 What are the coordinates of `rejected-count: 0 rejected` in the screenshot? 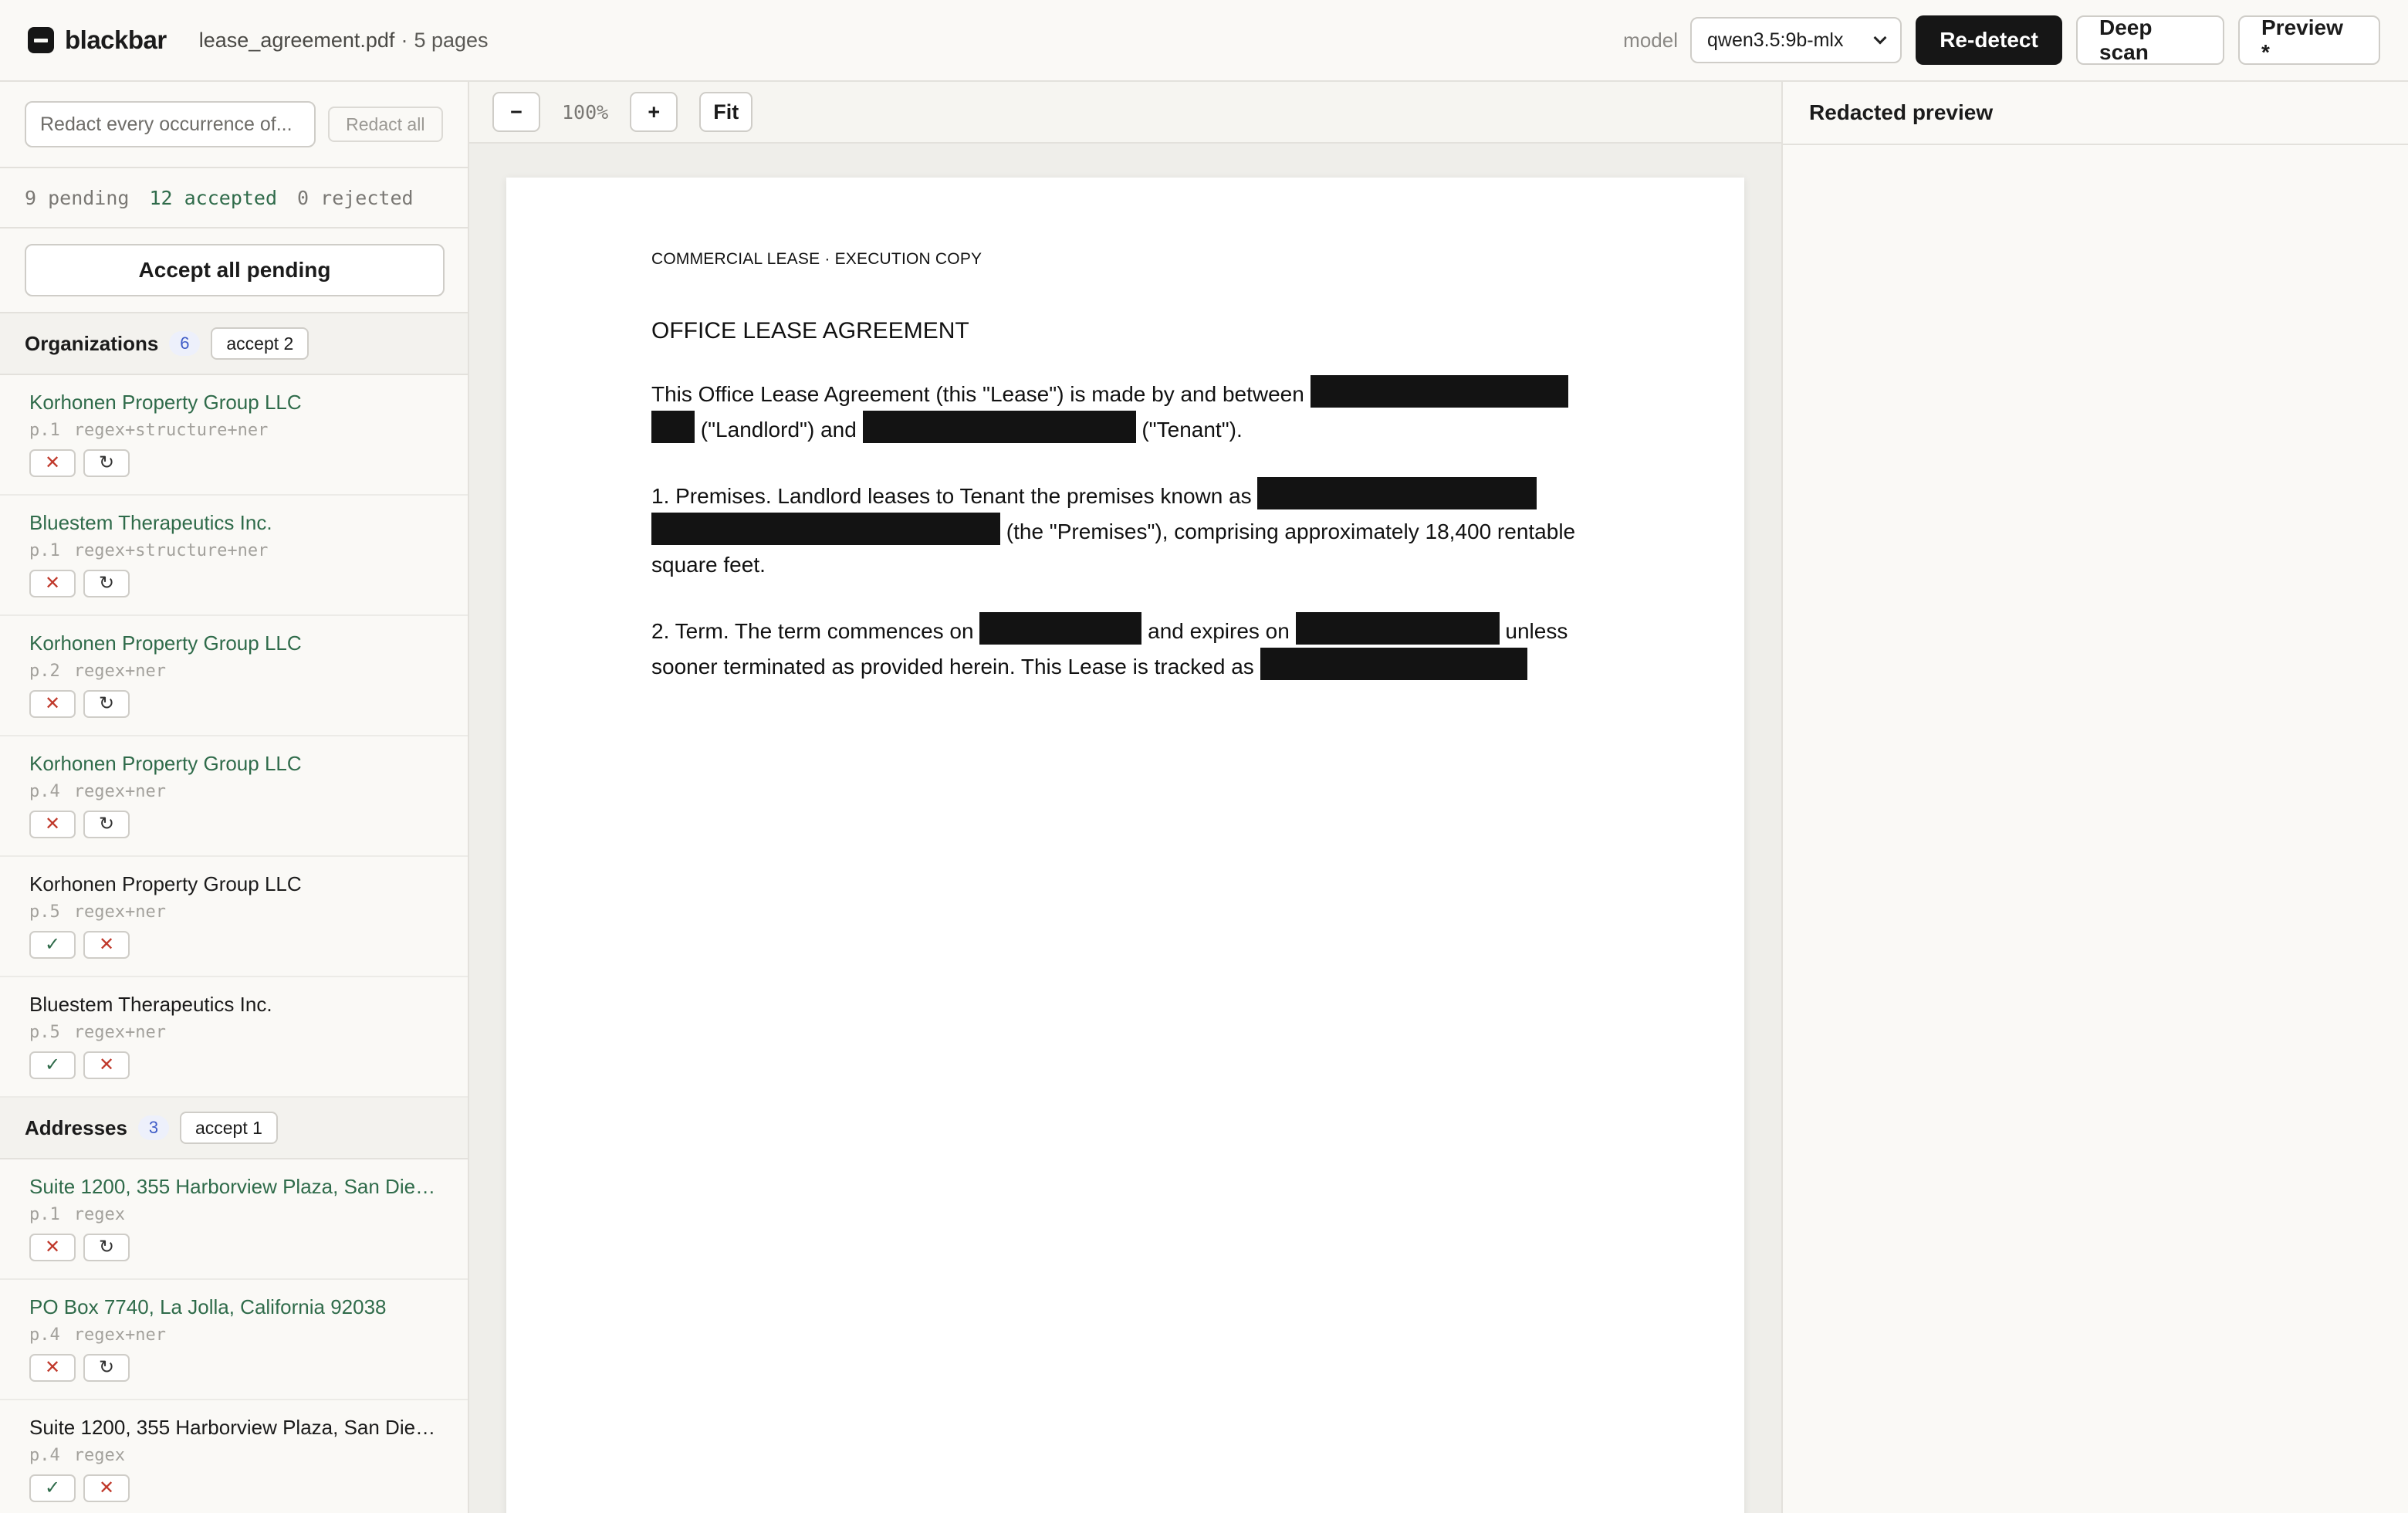 It's located at (356, 198).